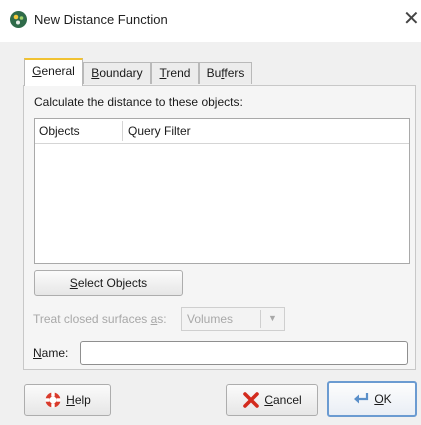  I want to click on tab-boundary: Boundary, so click(117, 73).